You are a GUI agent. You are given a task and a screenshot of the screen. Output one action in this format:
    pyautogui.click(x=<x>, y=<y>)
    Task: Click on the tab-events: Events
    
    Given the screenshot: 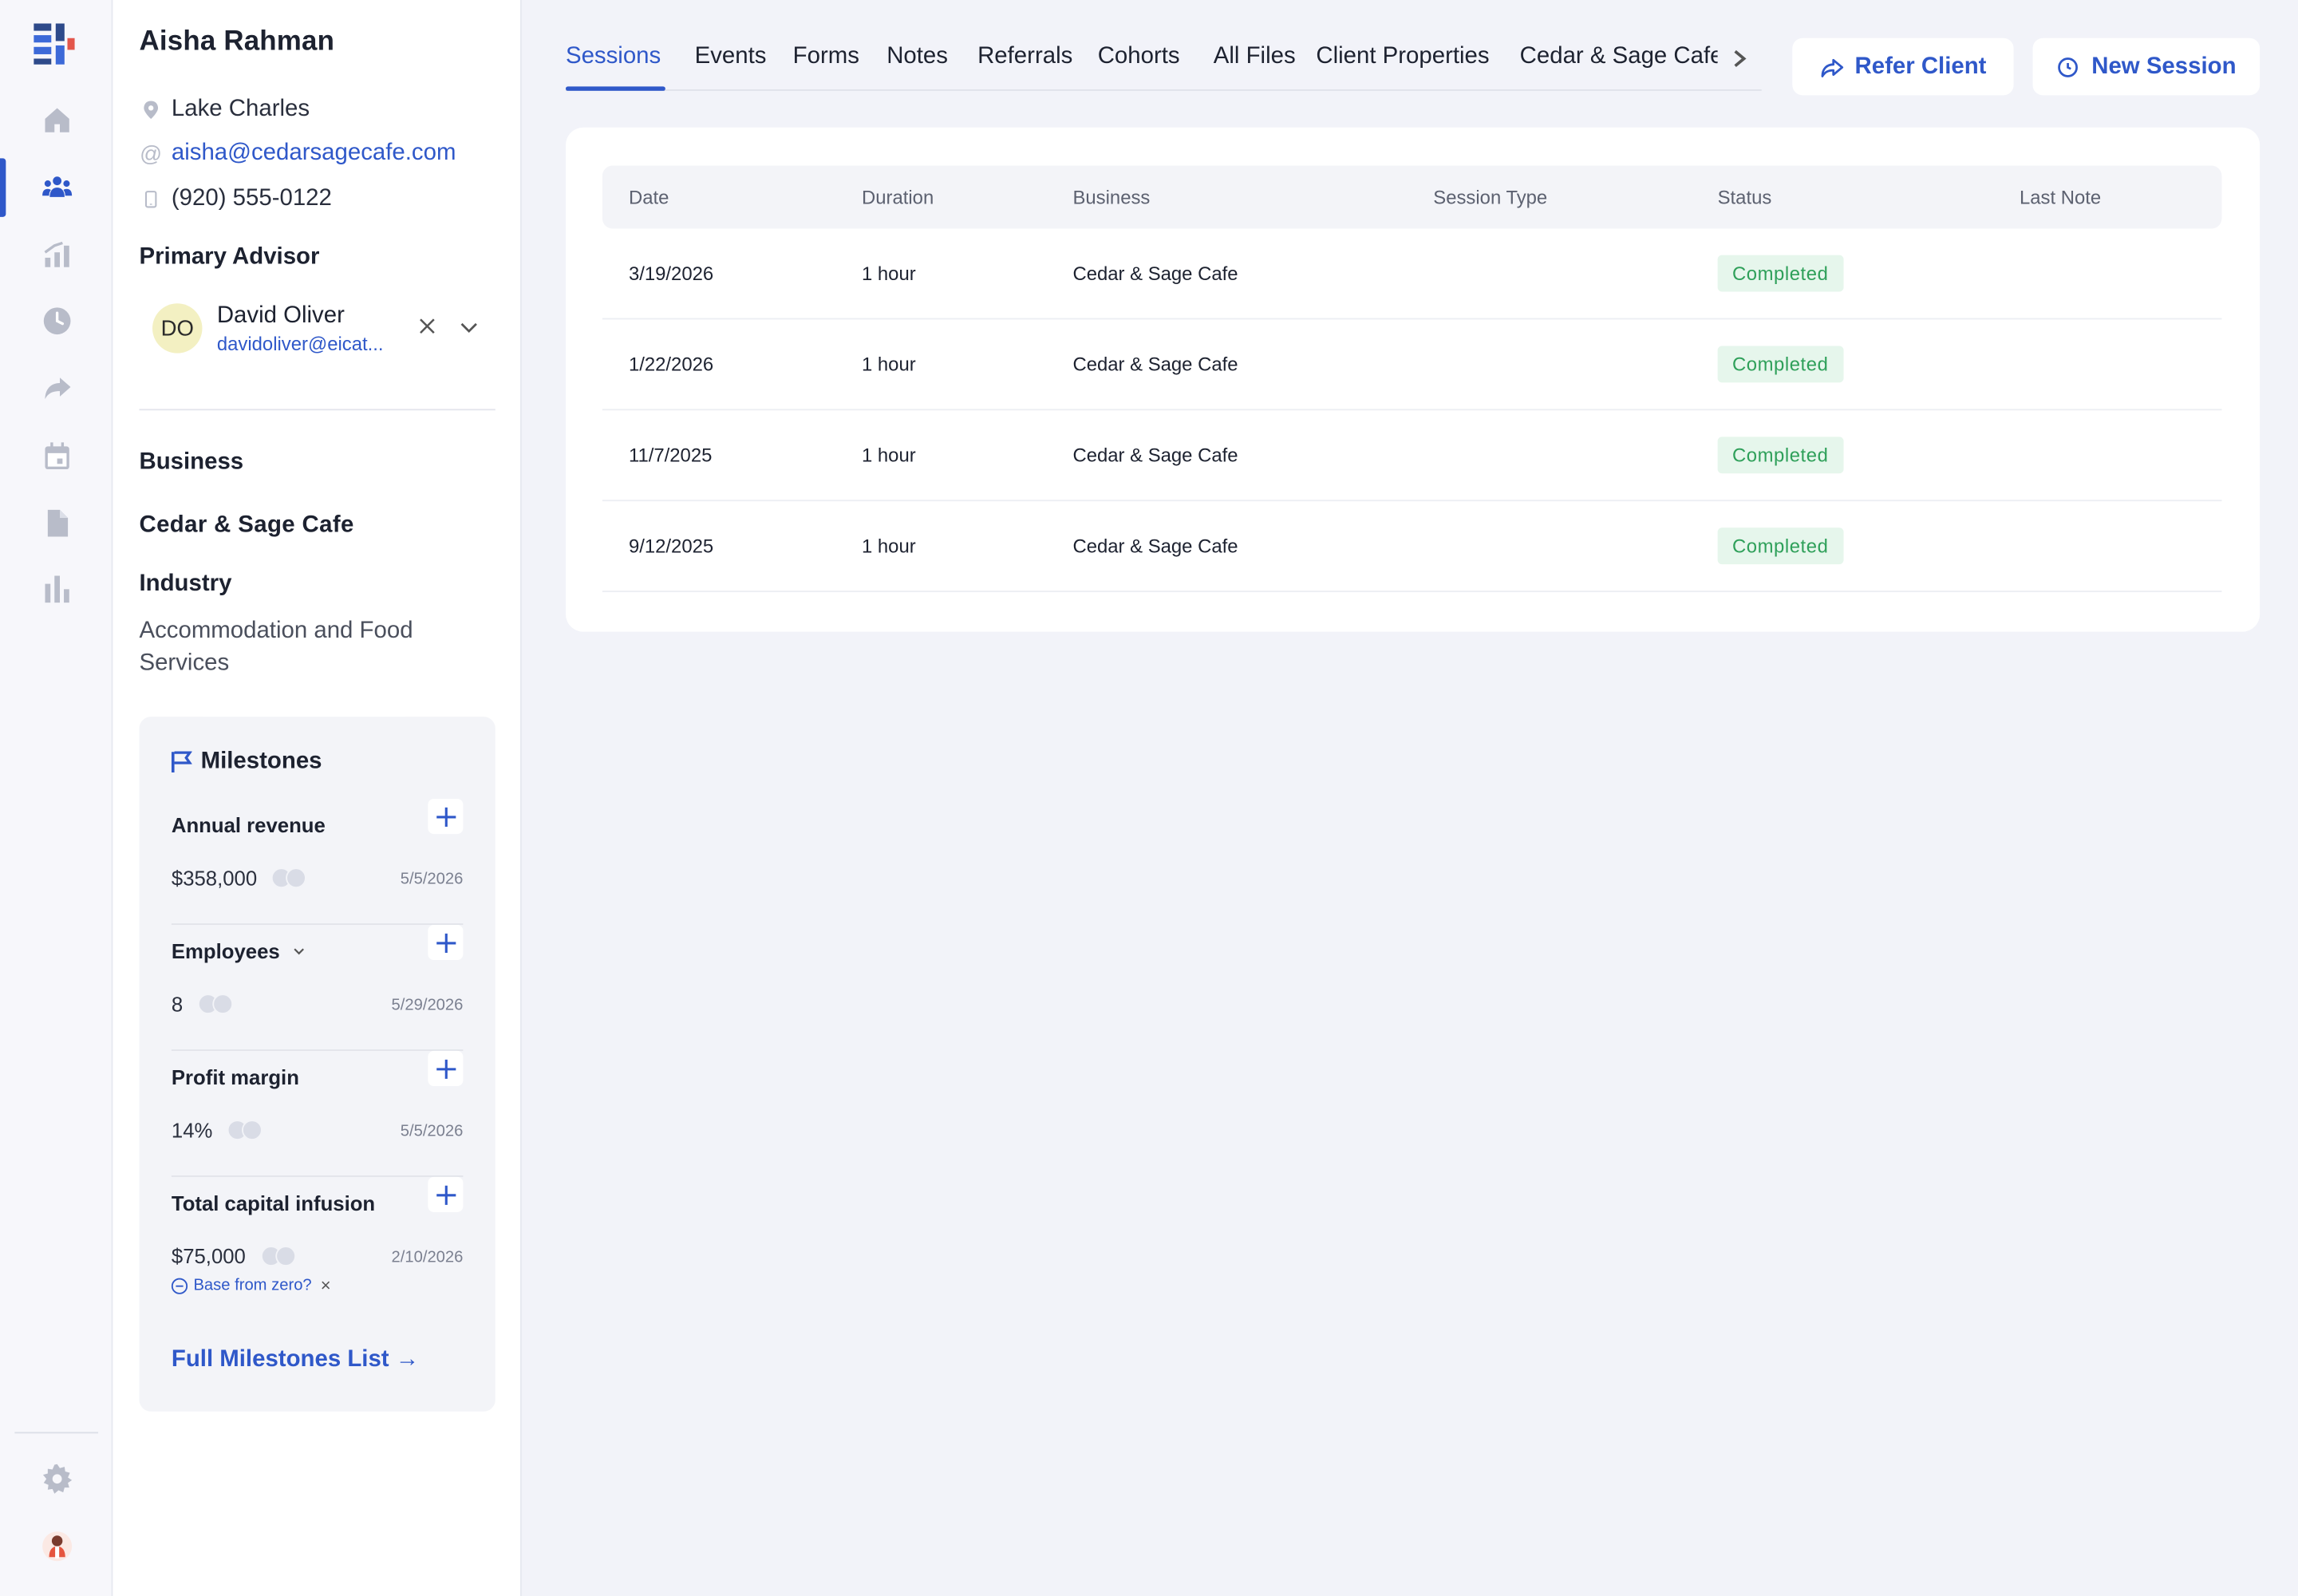 What is the action you would take?
    pyautogui.click(x=731, y=57)
    